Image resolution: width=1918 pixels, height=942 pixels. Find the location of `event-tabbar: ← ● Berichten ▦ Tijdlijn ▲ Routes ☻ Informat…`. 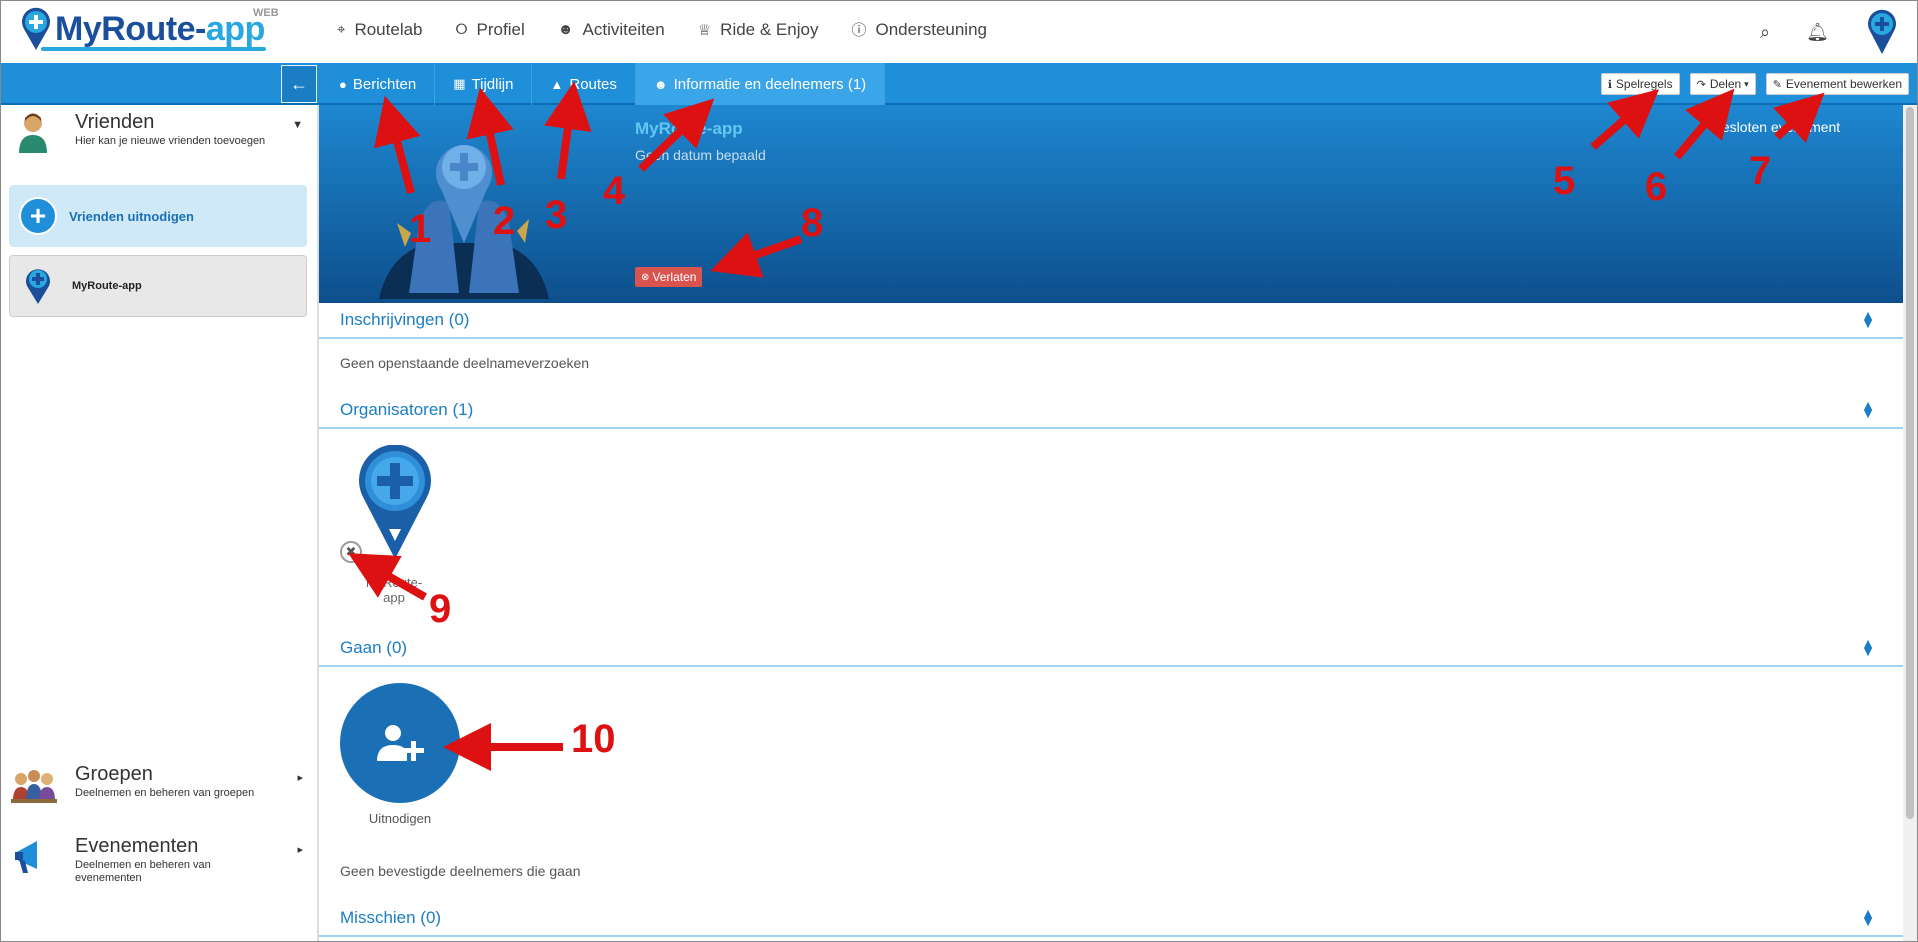

event-tabbar: ← ● Berichten ▦ Tijdlijn ▲ Routes ☻ Informat… is located at coordinates (959, 84).